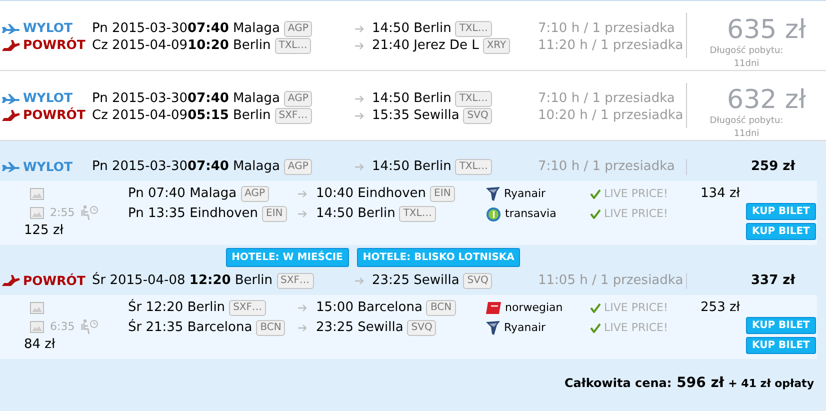 This screenshot has height=411, width=826. I want to click on subtotal-price: 125 zł, so click(44, 231).